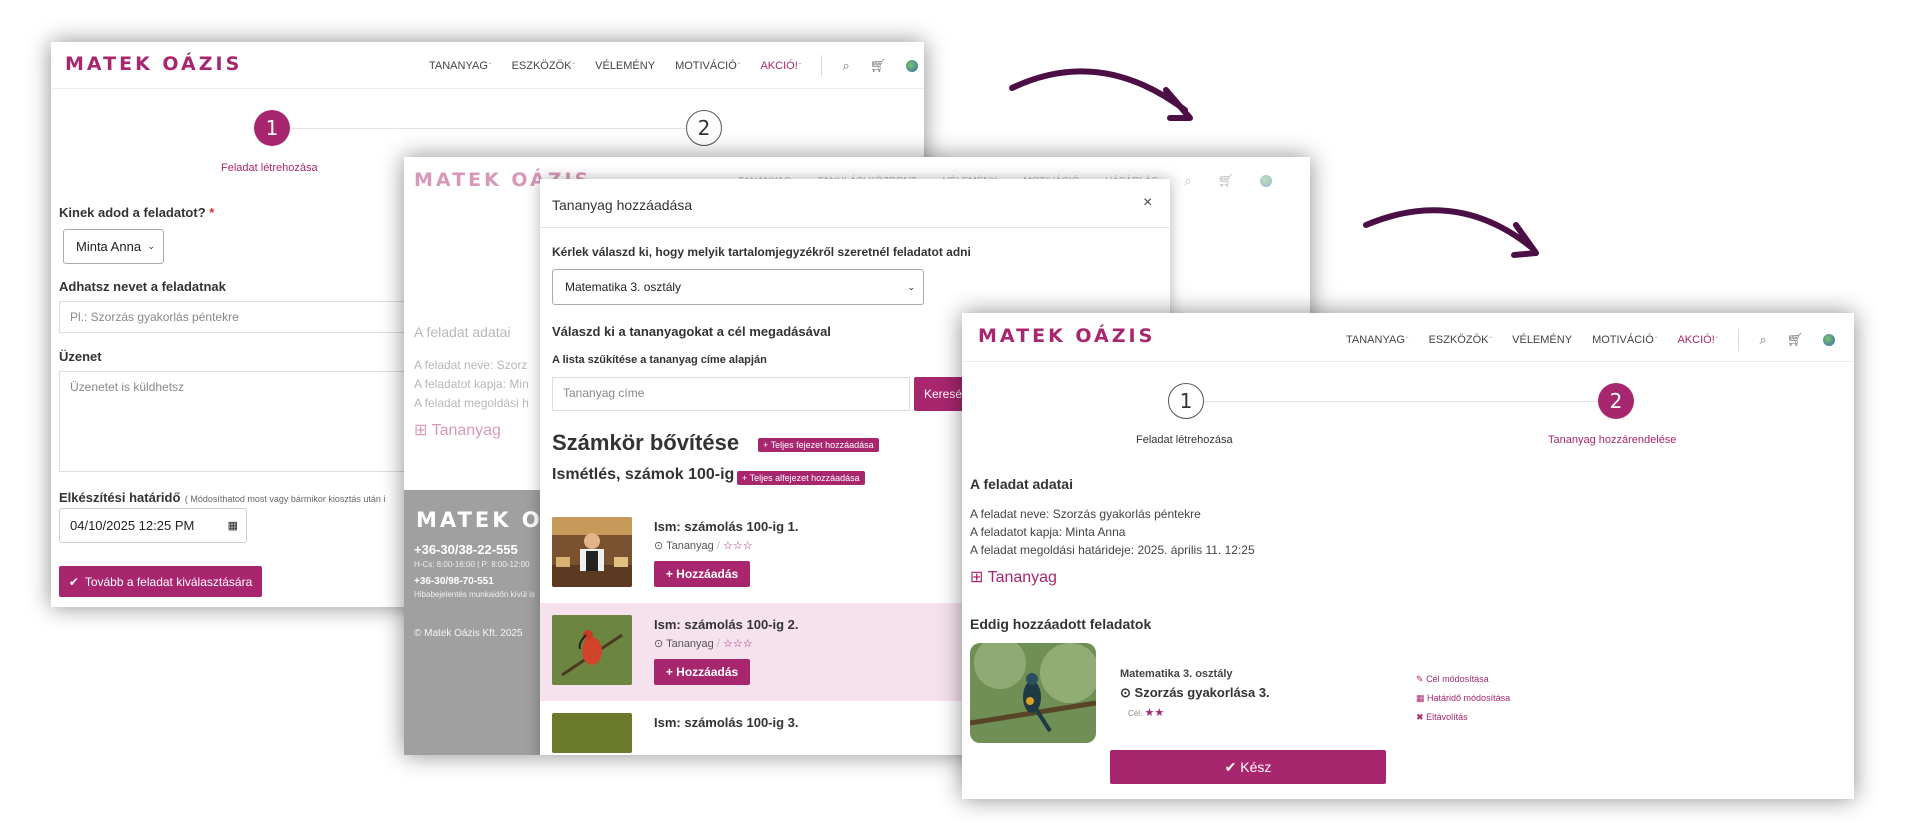 This screenshot has width=1920, height=822. What do you see at coordinates (818, 445) in the screenshot?
I see `add-chapter-button: + Teljes fejezet hozzáadása` at bounding box center [818, 445].